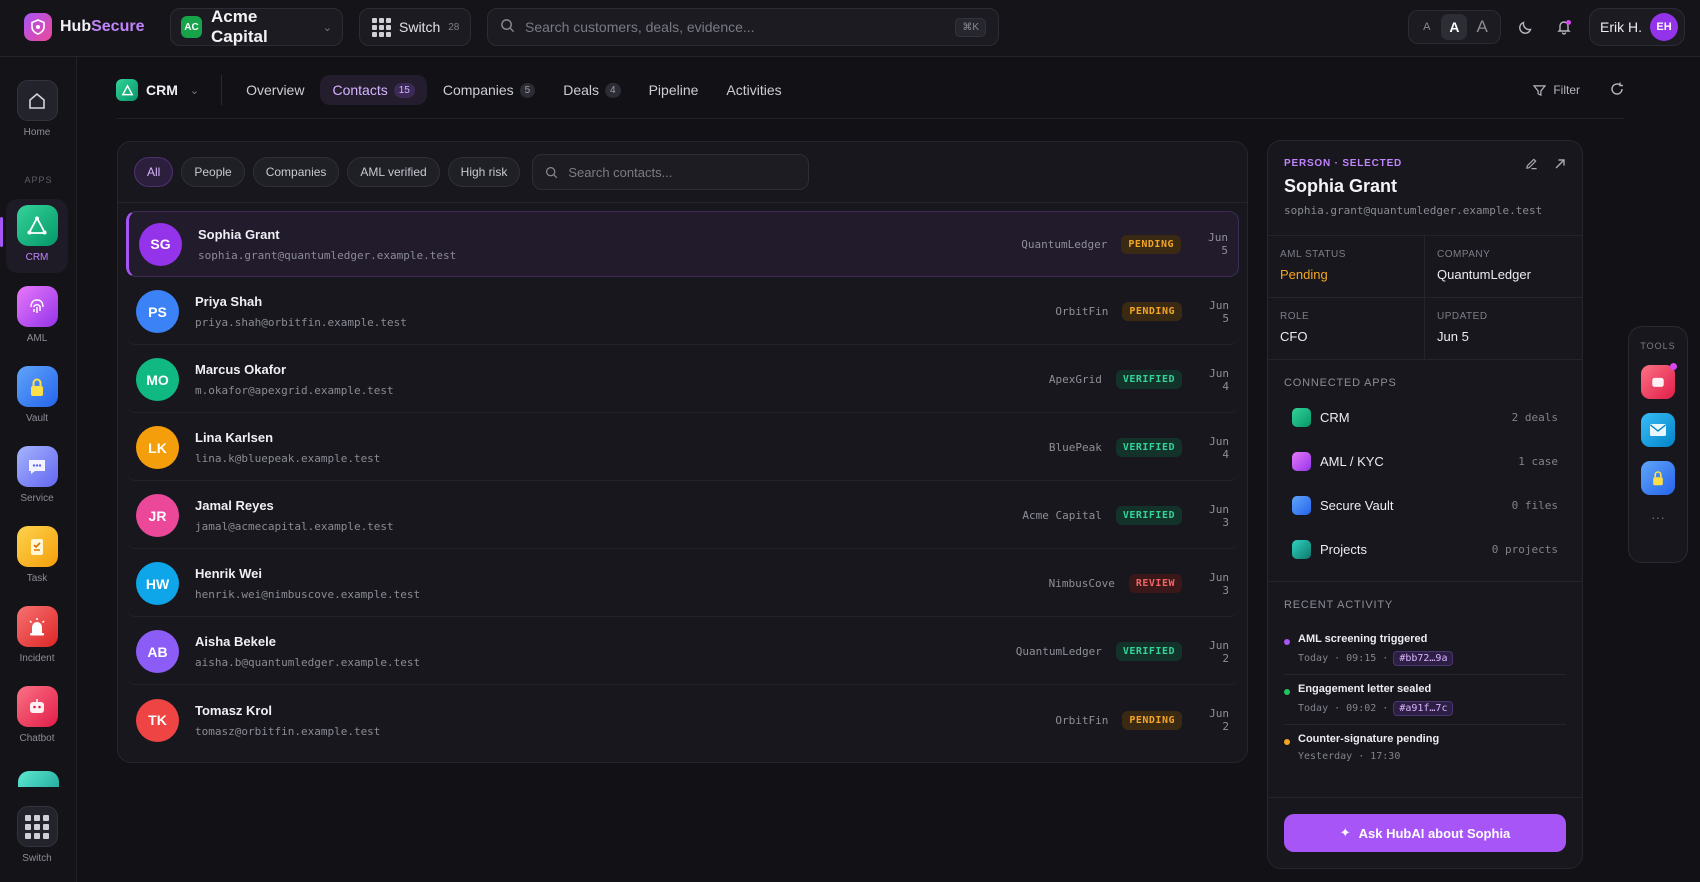 Image resolution: width=1700 pixels, height=882 pixels. I want to click on rail-label-aml: AML, so click(37, 338).